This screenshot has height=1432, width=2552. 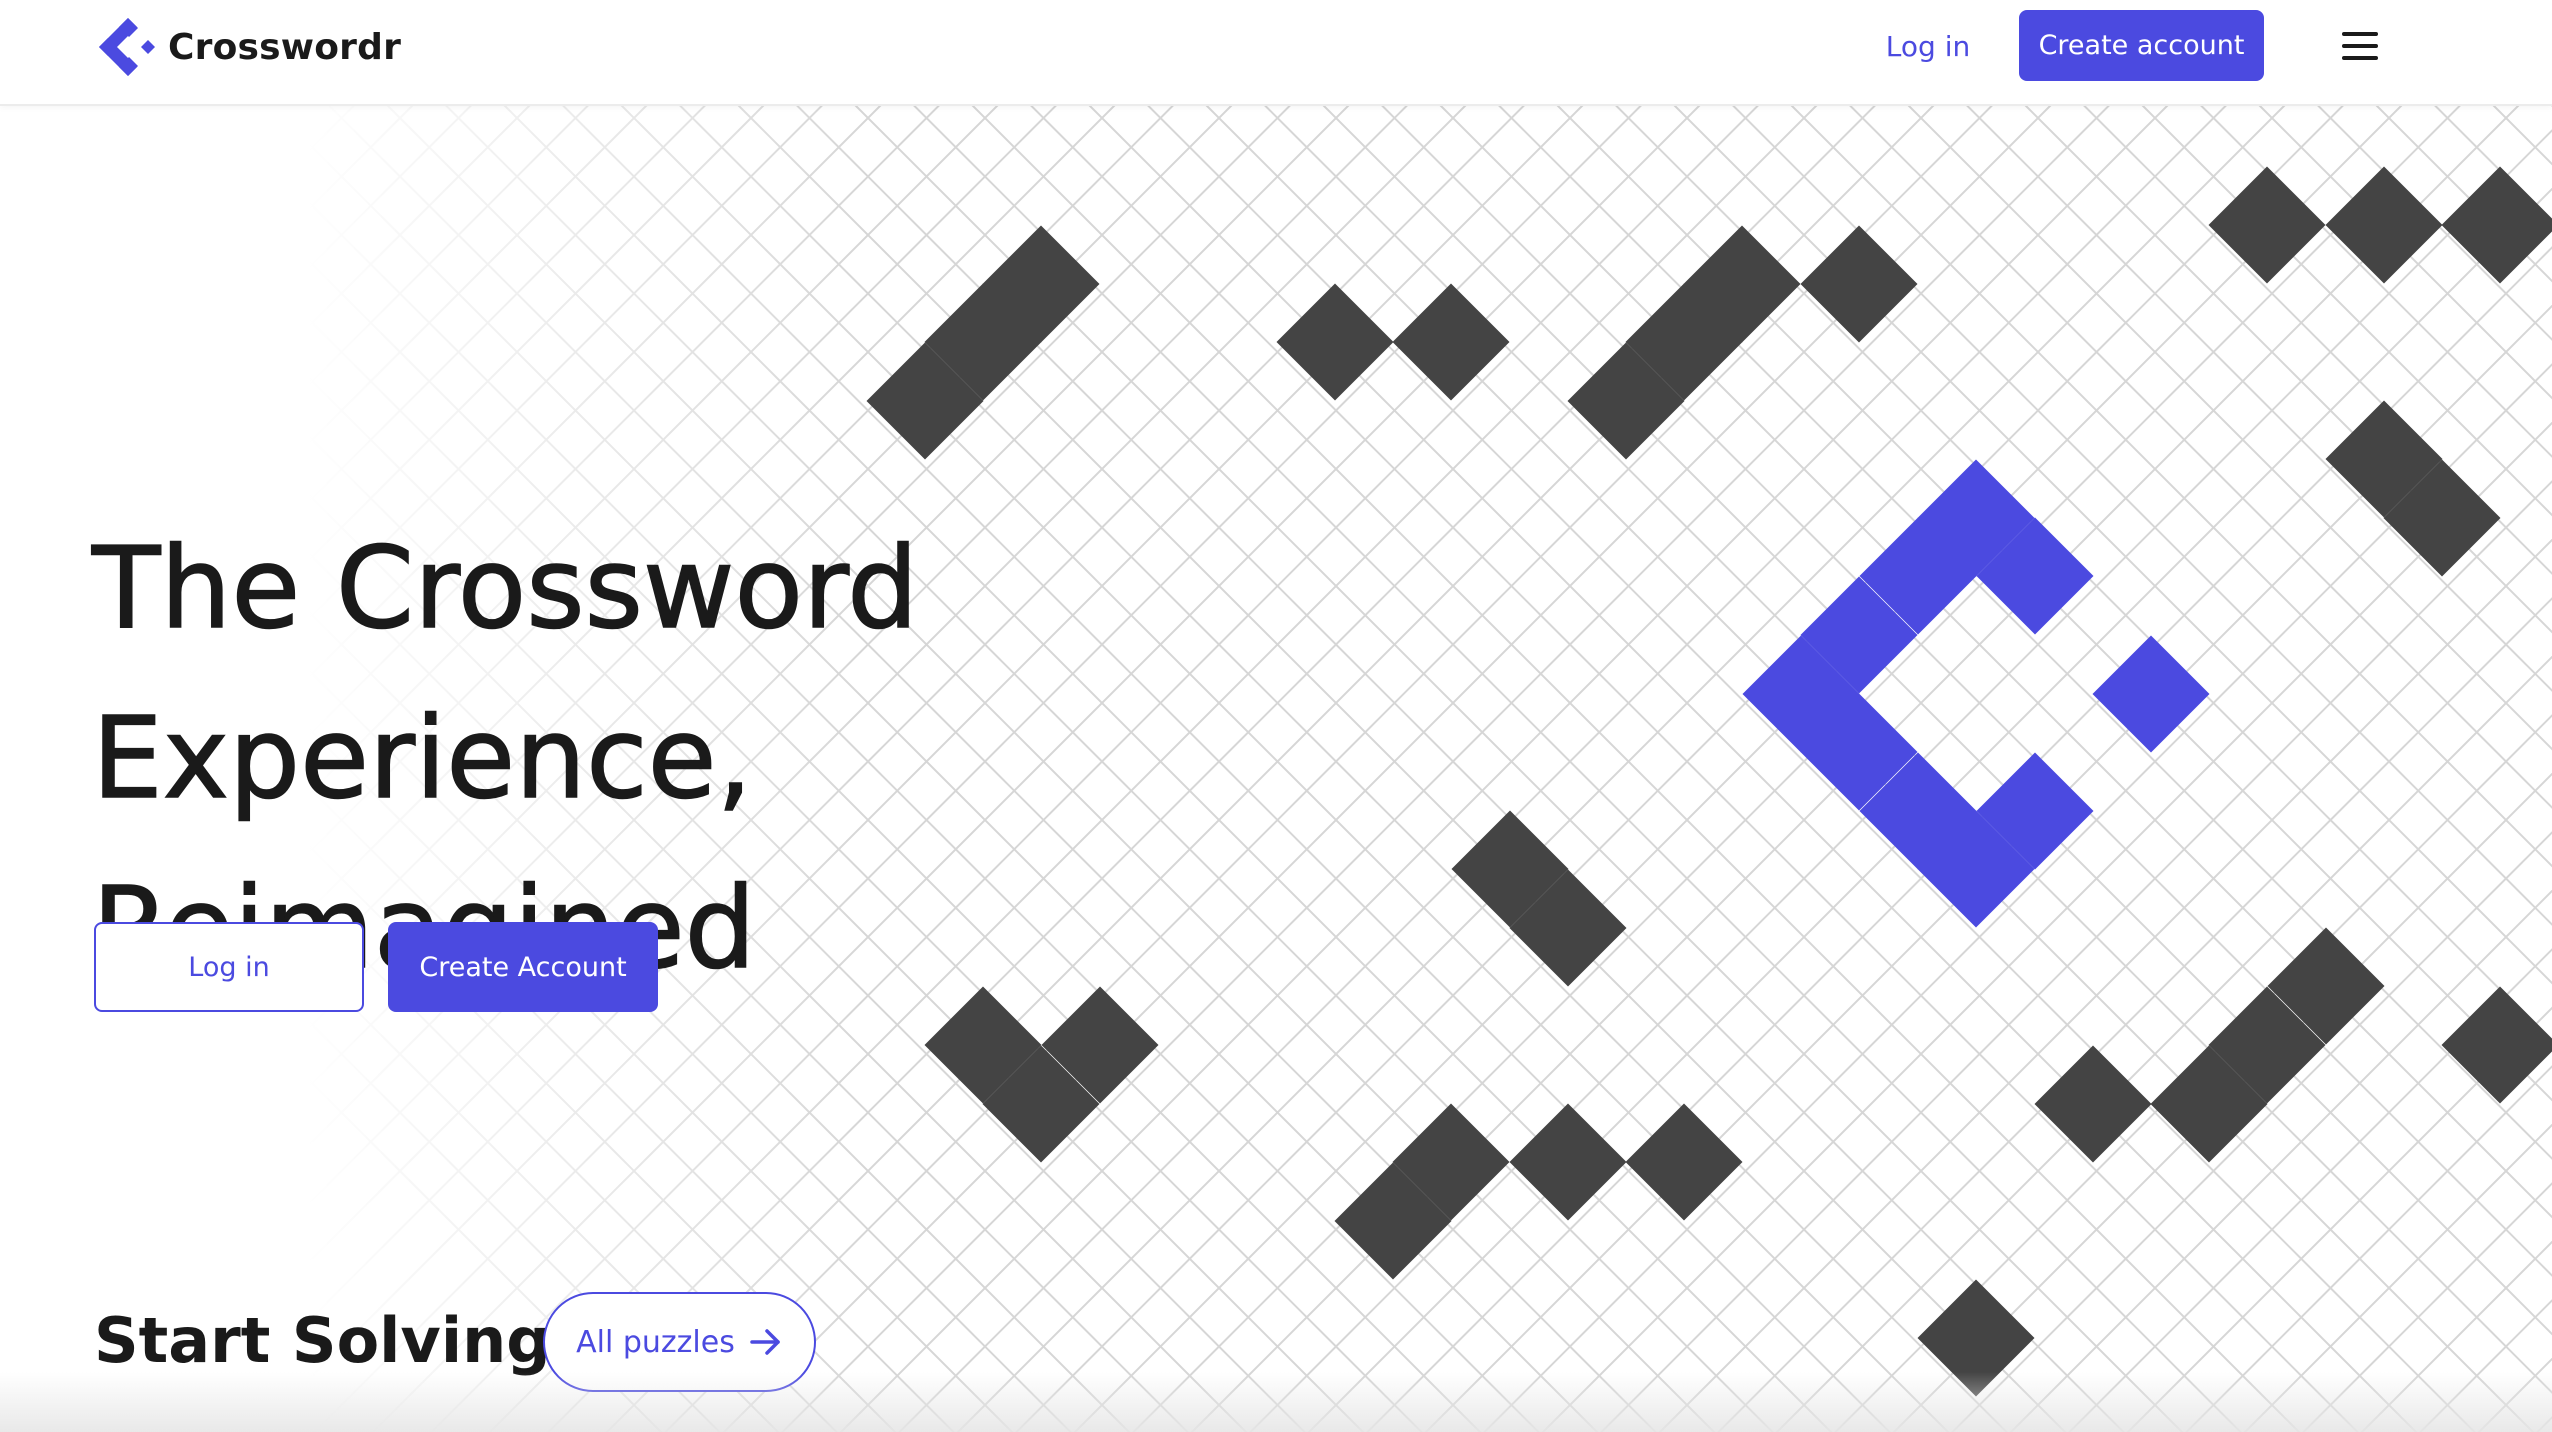 What do you see at coordinates (765, 1342) in the screenshot?
I see `arrow-right-icon` at bounding box center [765, 1342].